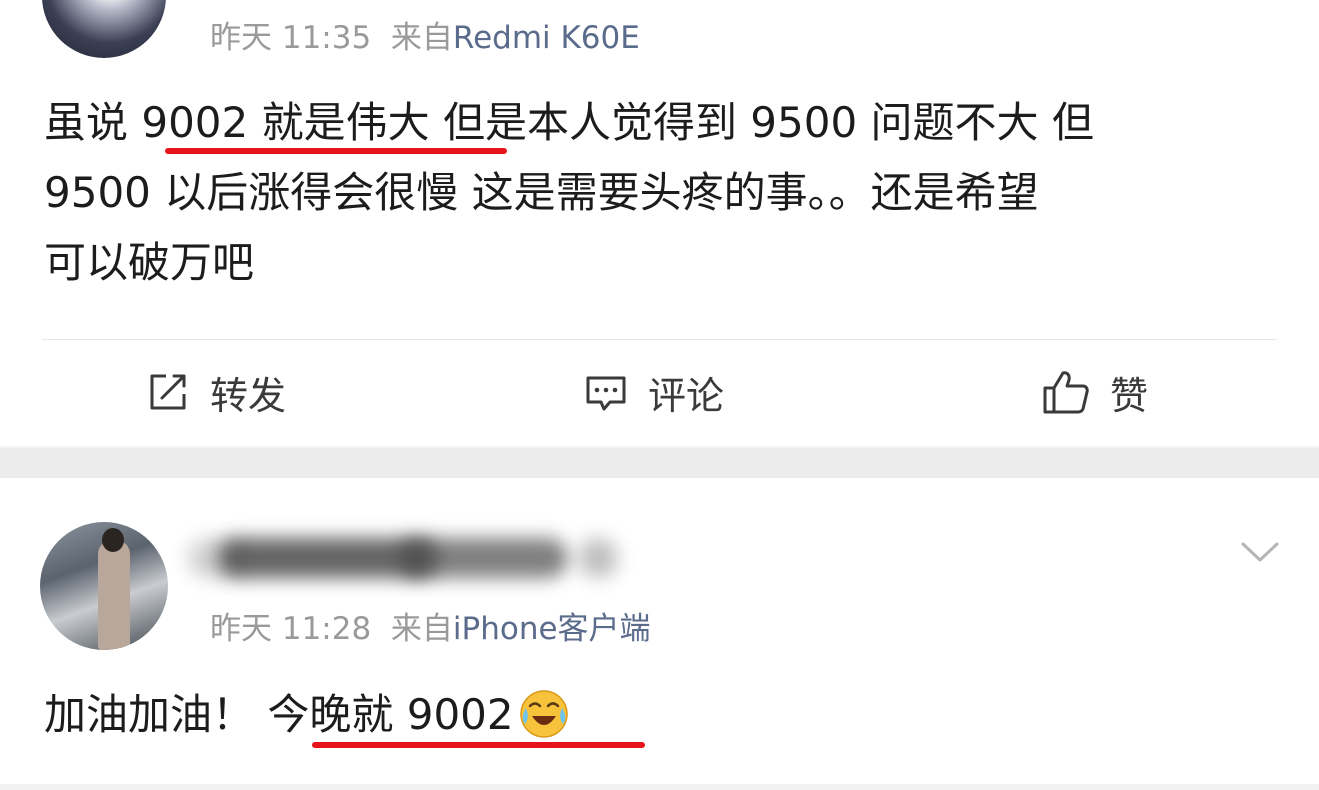 Image resolution: width=1319 pixels, height=790 pixels. Describe the element at coordinates (390, 714) in the screenshot. I see `post-text-highlight: 今晚就 9002` at that location.